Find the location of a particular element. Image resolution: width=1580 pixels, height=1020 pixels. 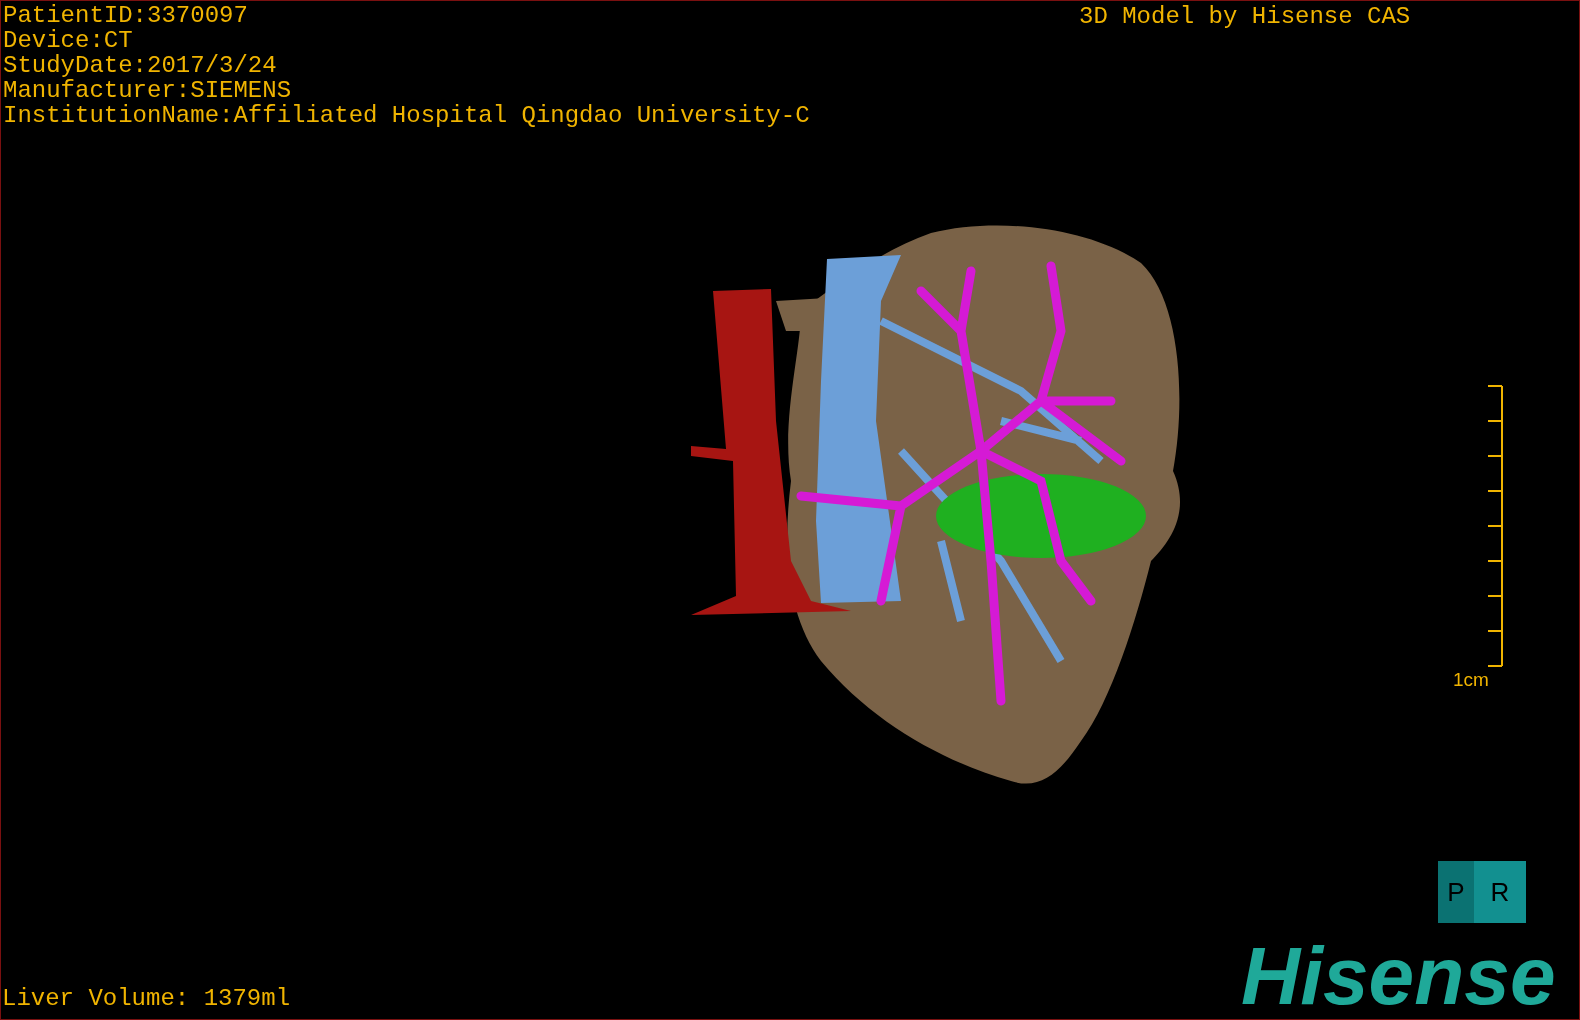

study-info-line: InstitutionName:Affiliated Hospital Qingdao University-C is located at coordinates (406, 115).